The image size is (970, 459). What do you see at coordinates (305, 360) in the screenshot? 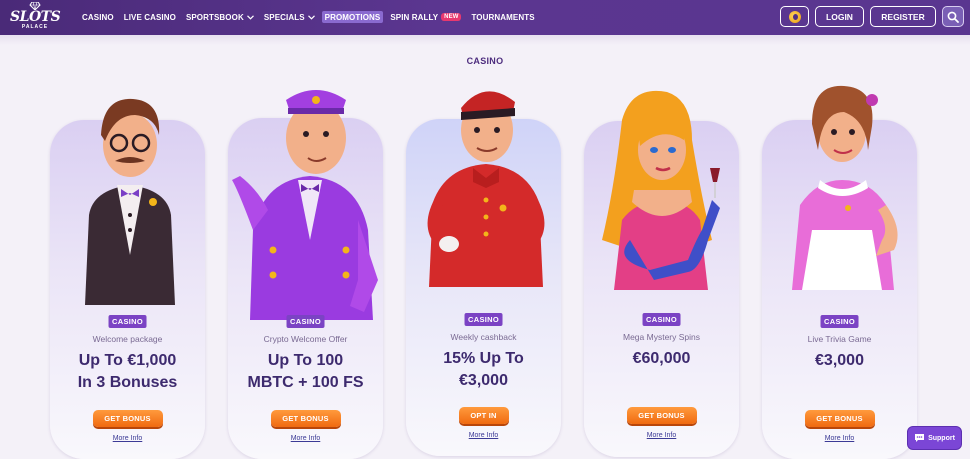
I see `promo-headline-line1: Up To 100` at bounding box center [305, 360].